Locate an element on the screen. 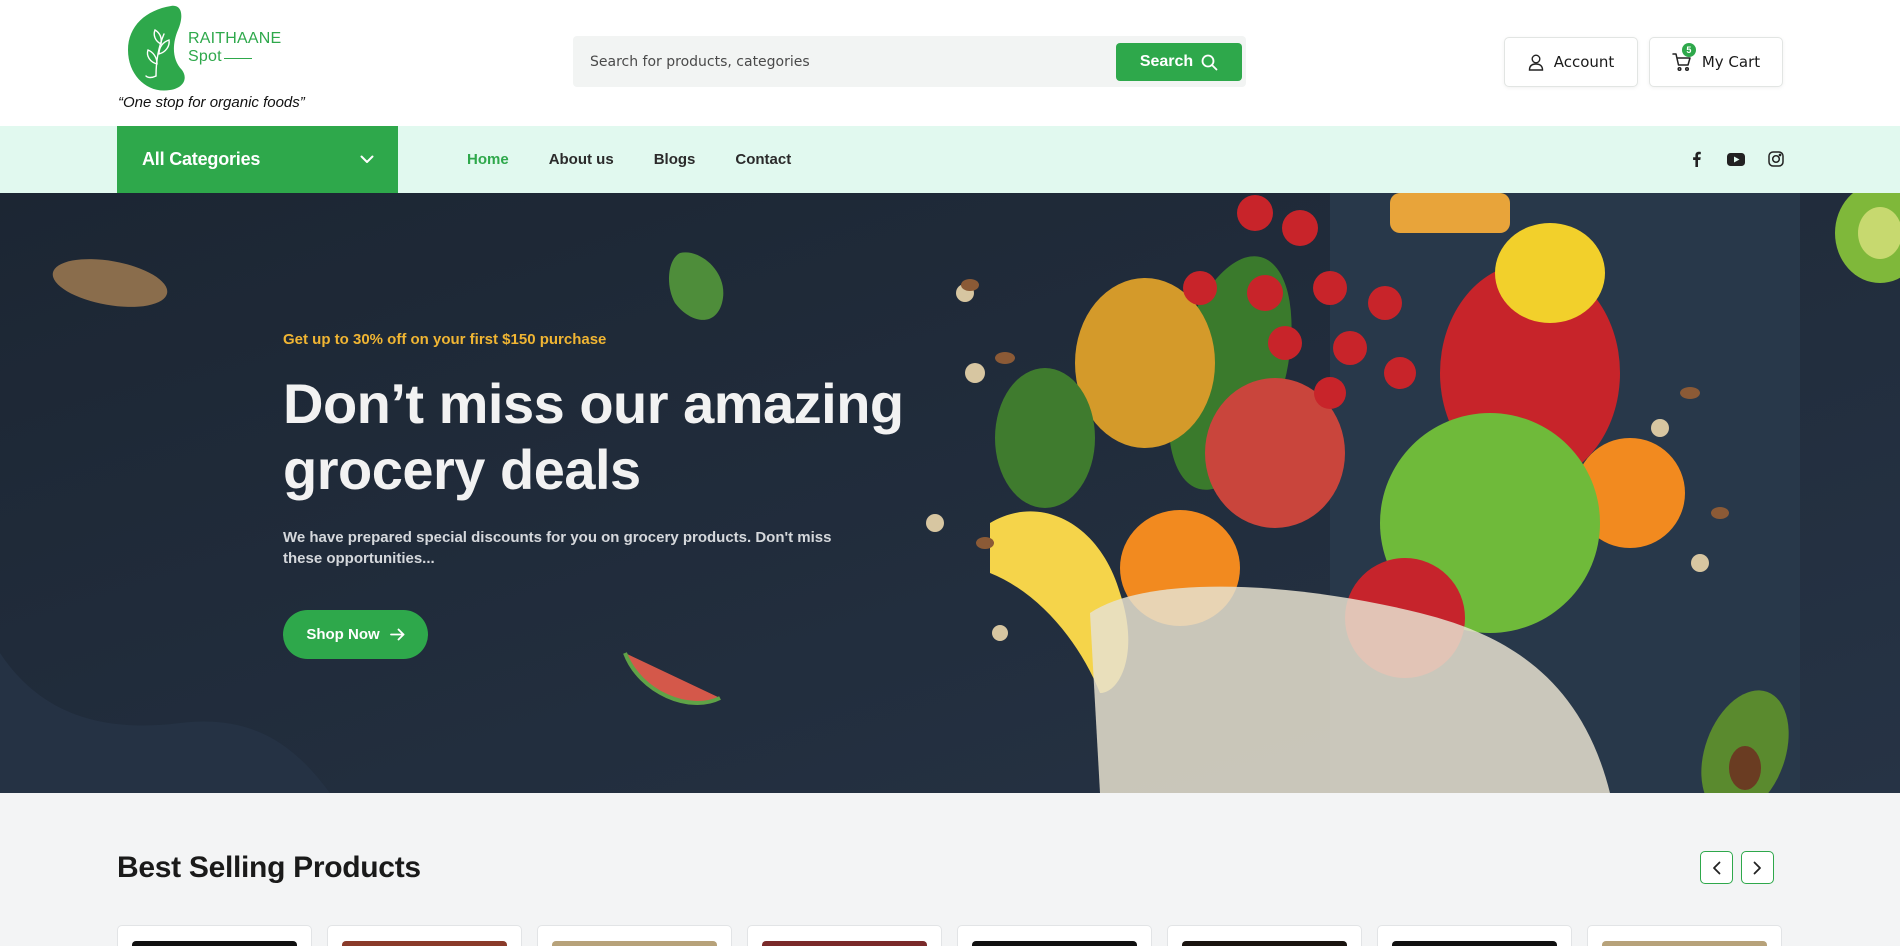 This screenshot has height=946, width=1900. search-icon is located at coordinates (1209, 62).